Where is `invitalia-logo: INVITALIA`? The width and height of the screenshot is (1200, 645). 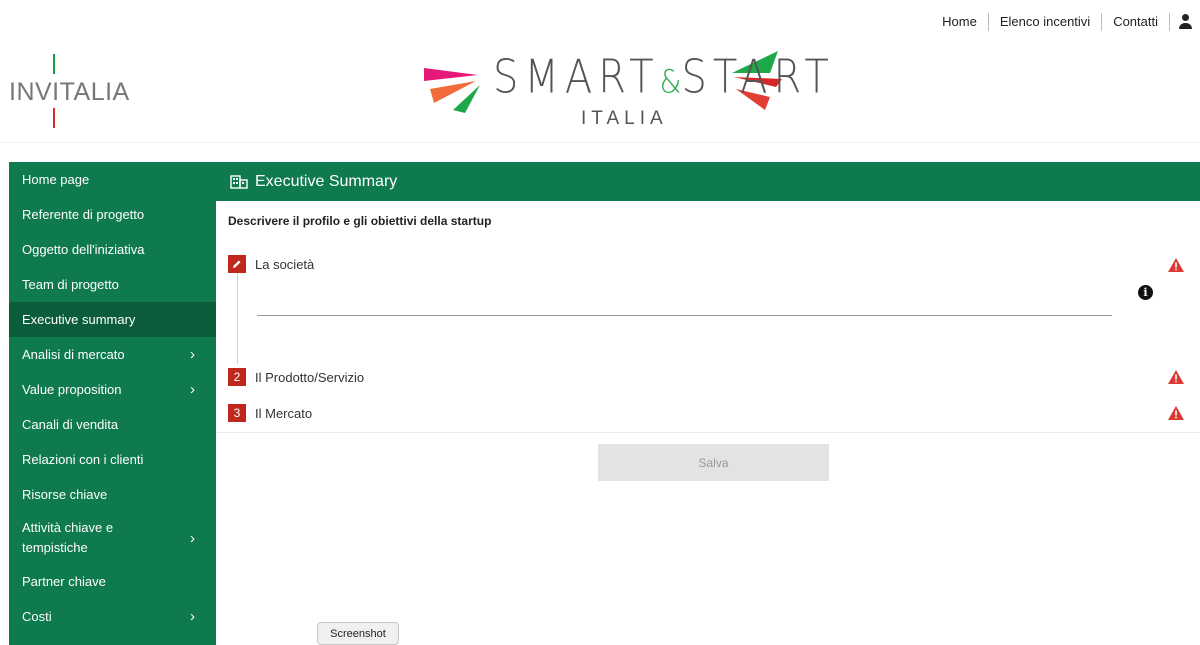
invitalia-logo: INVITALIA is located at coordinates (74, 91).